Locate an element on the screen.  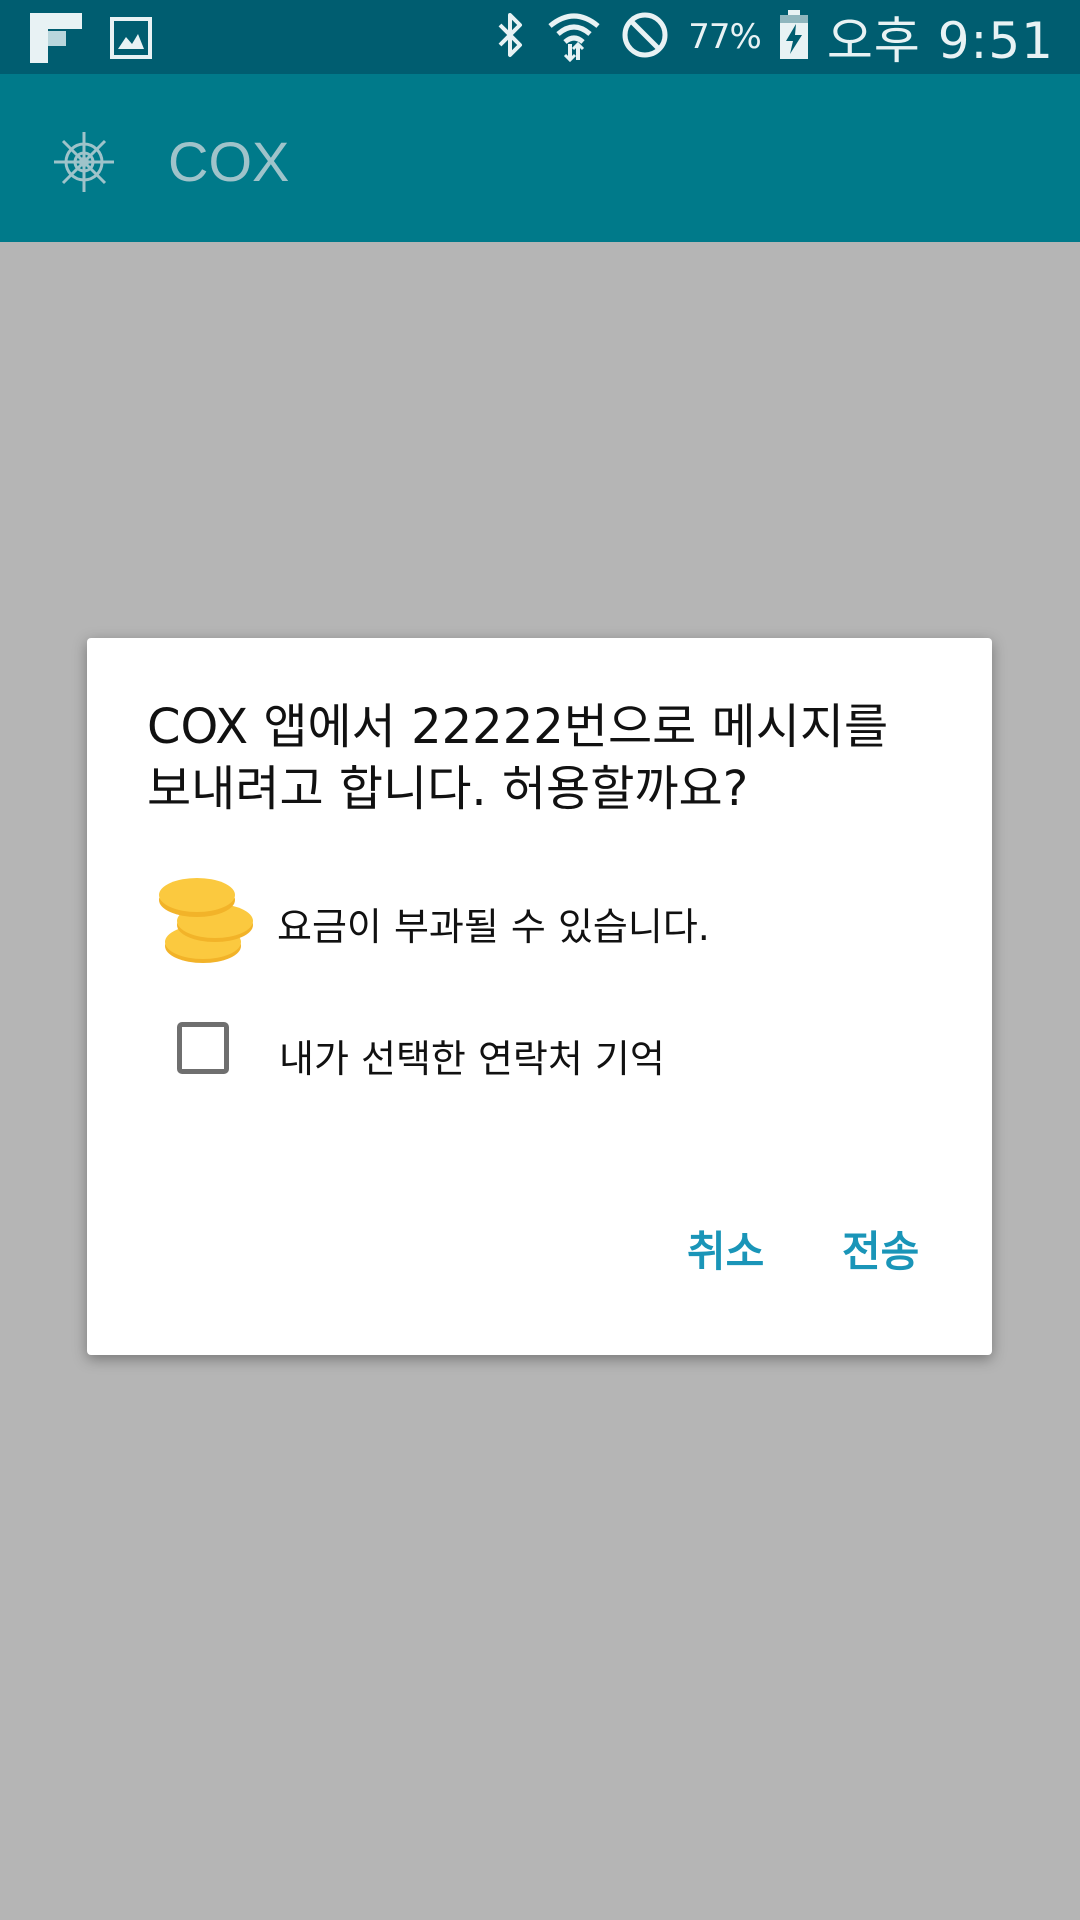
image-icon is located at coordinates (131, 40).